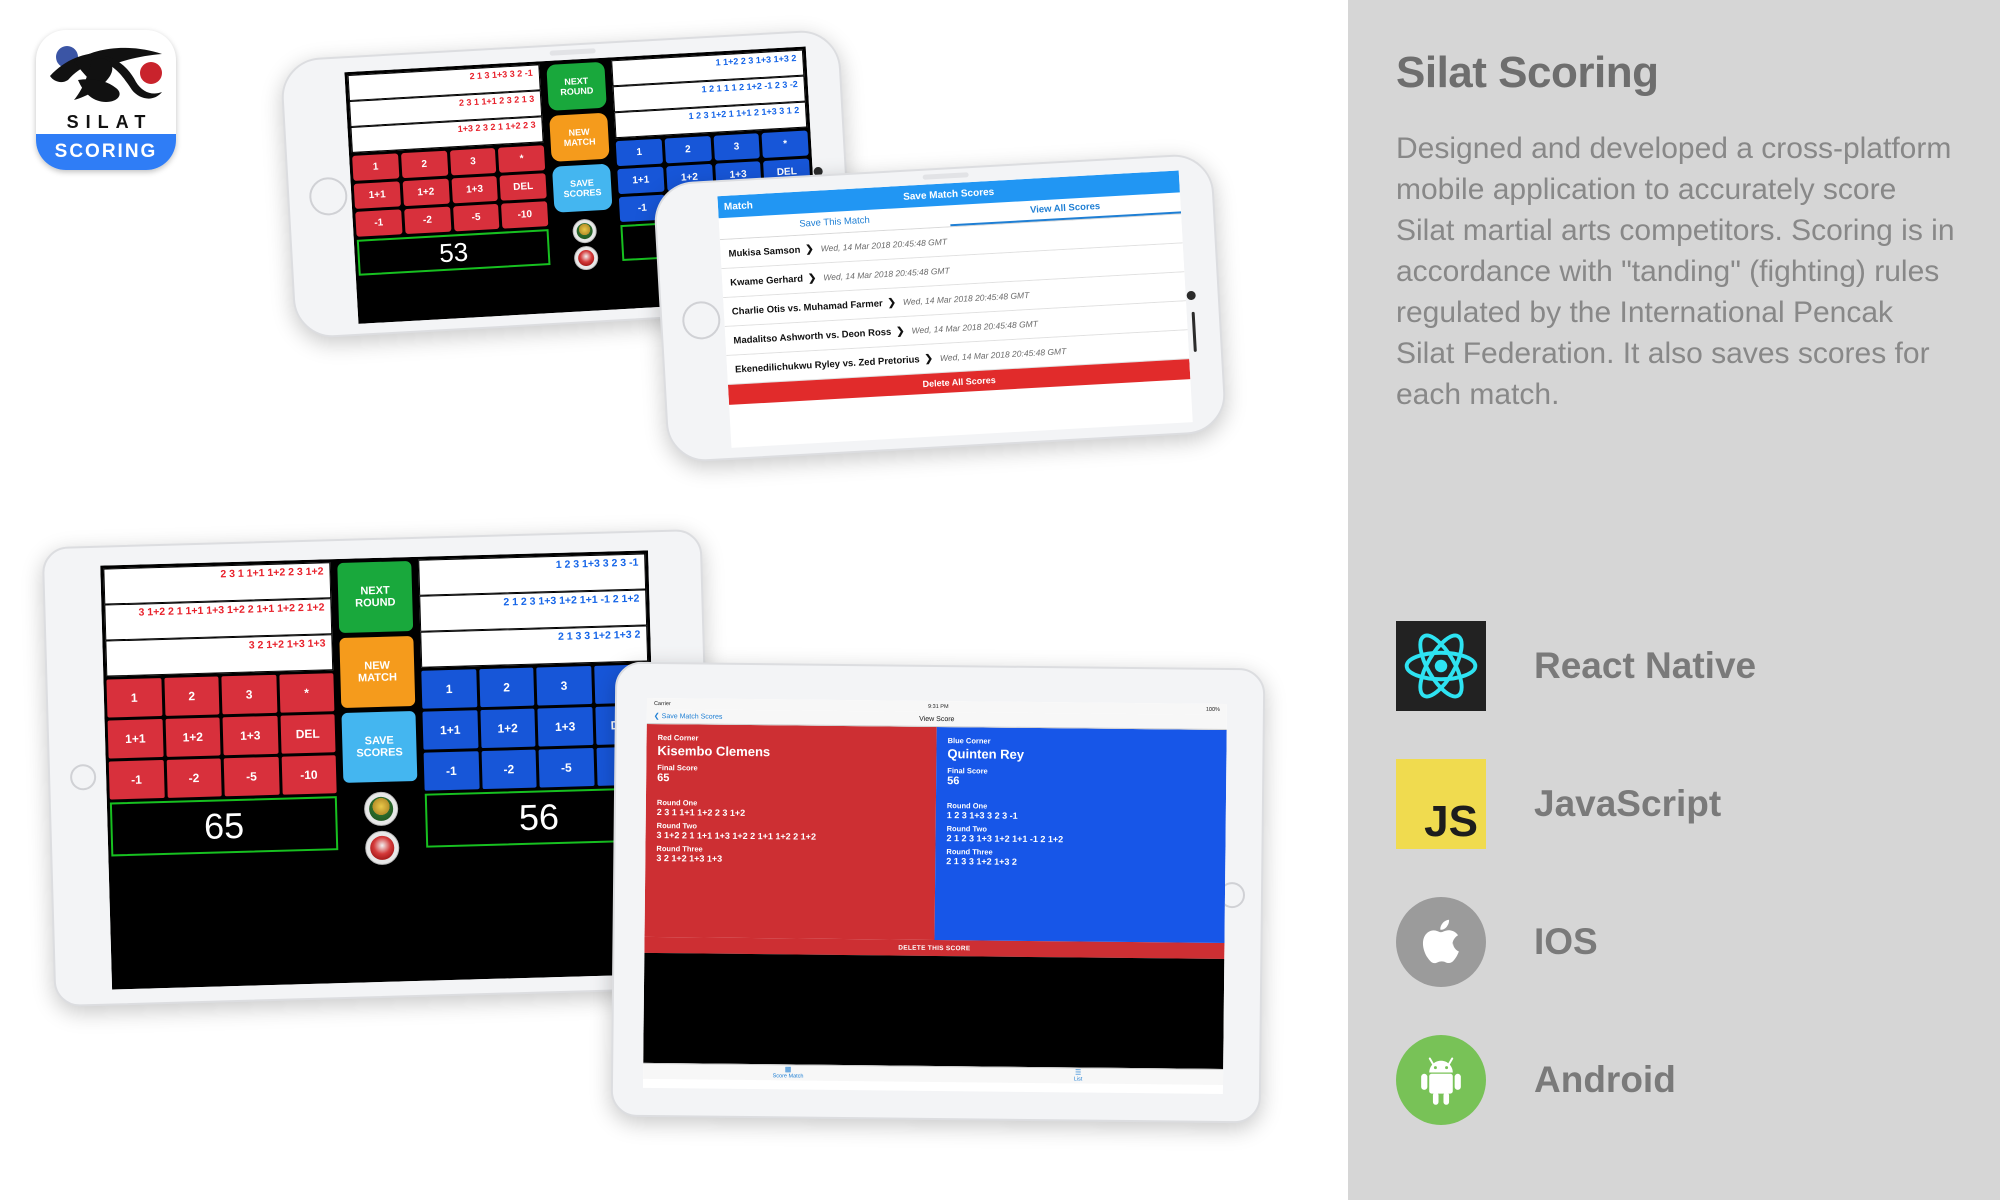 Image resolution: width=2000 pixels, height=1200 pixels. I want to click on blue-key-1plus2: 1+2, so click(507, 728).